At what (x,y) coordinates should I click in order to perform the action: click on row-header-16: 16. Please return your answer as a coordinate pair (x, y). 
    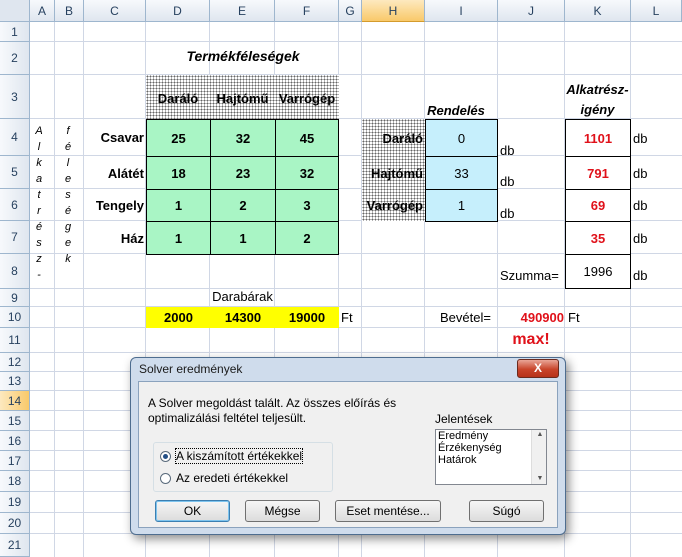
    Looking at the image, I should click on (15, 441).